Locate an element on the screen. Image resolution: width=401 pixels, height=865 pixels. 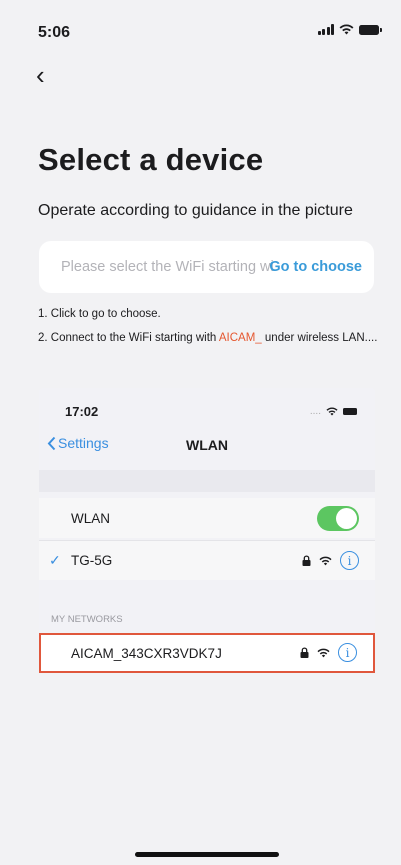
guide-battery-icon is located at coordinates (350, 411).